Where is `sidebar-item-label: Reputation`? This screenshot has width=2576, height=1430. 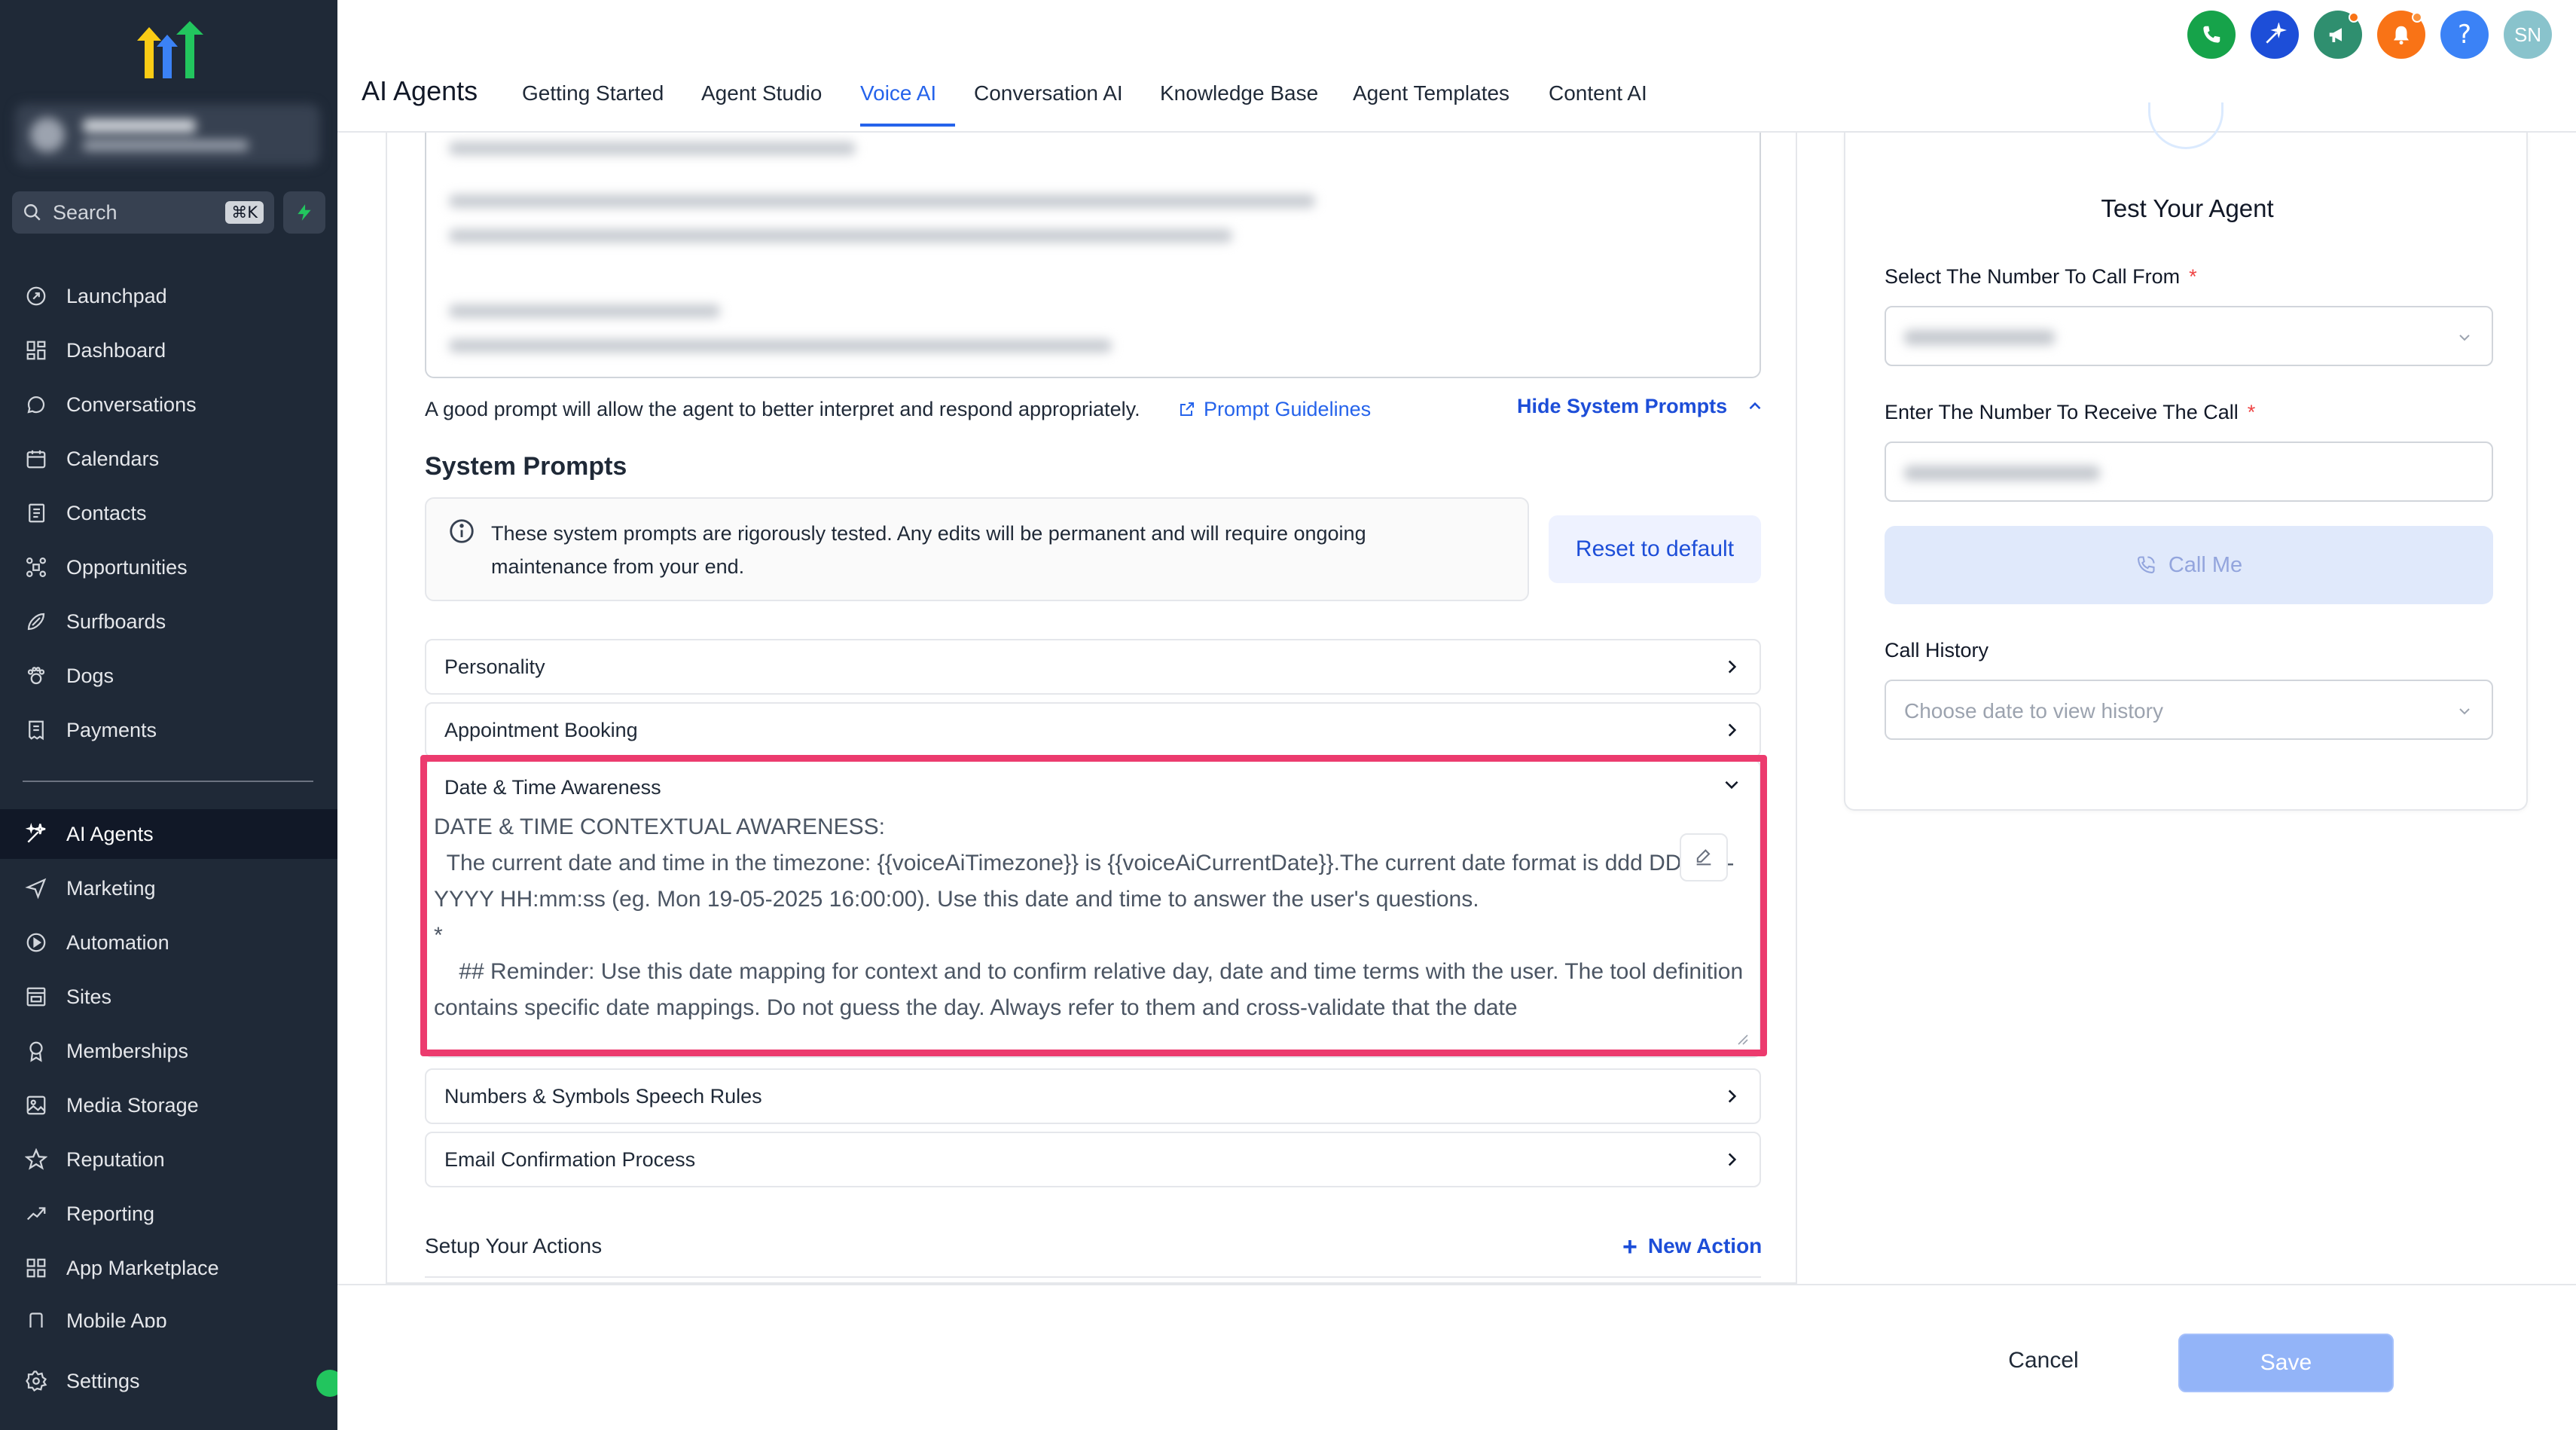 sidebar-item-label: Reputation is located at coordinates (116, 1159).